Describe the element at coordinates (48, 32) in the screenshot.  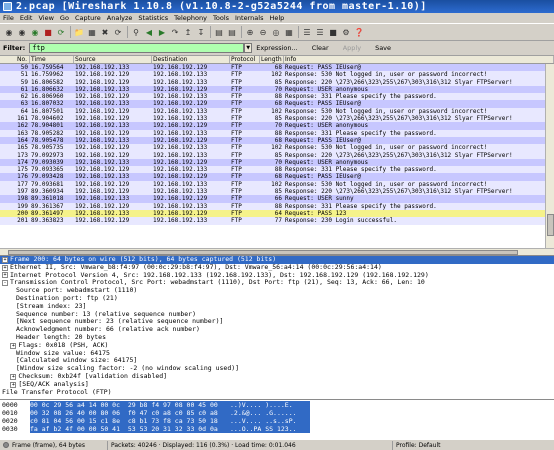
I see `stop-capture-icon: ■` at that location.